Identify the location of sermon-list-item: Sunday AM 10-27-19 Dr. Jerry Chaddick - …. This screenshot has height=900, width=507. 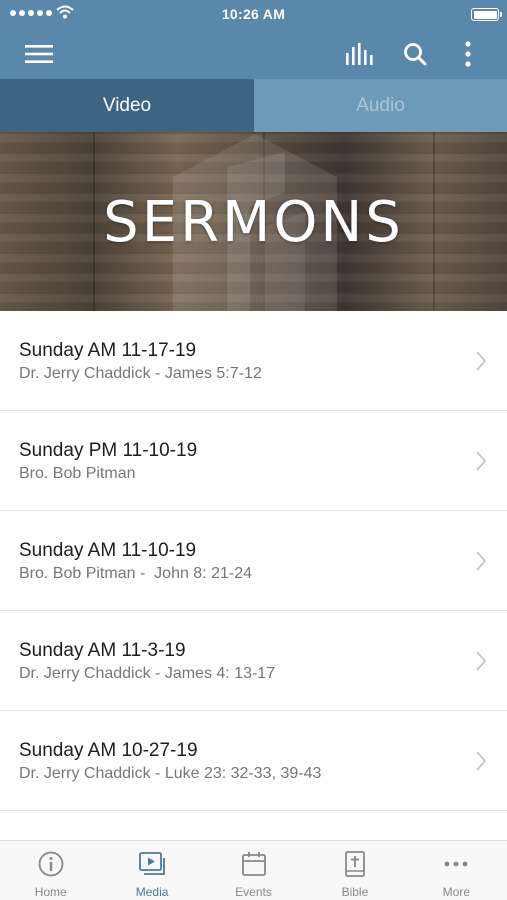
(253, 761).